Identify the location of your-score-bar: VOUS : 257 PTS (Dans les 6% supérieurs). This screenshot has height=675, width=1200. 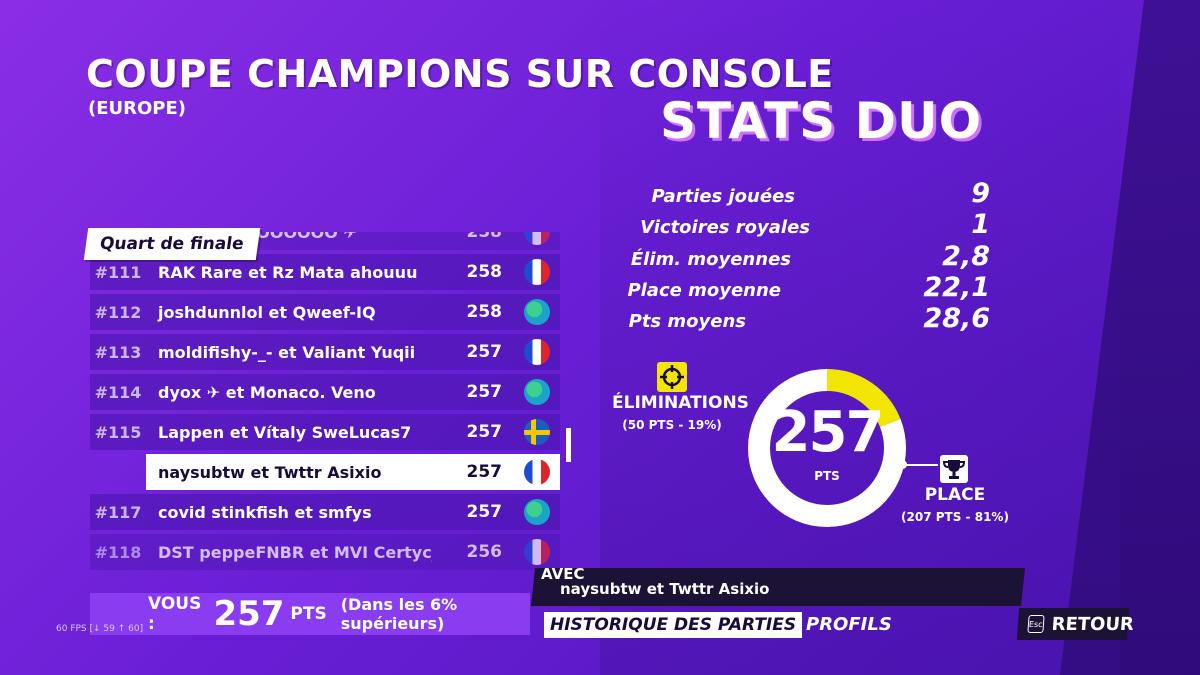
(310, 614).